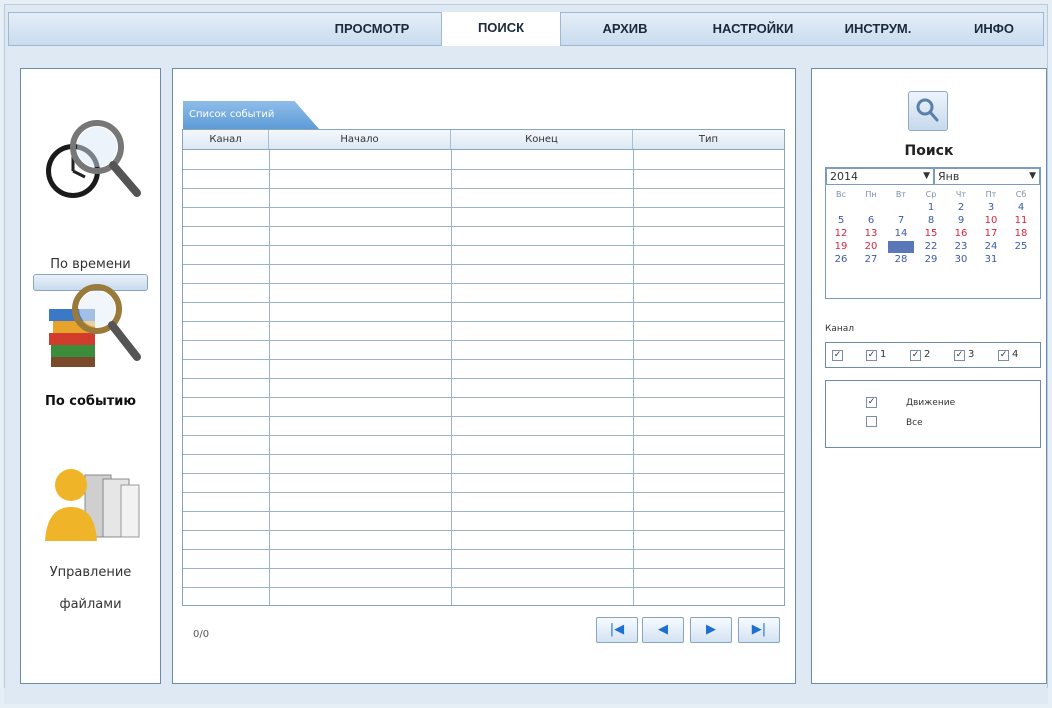 This screenshot has width=1052, height=708. Describe the element at coordinates (360, 139) in the screenshot. I see `column-header-start: Начало` at that location.